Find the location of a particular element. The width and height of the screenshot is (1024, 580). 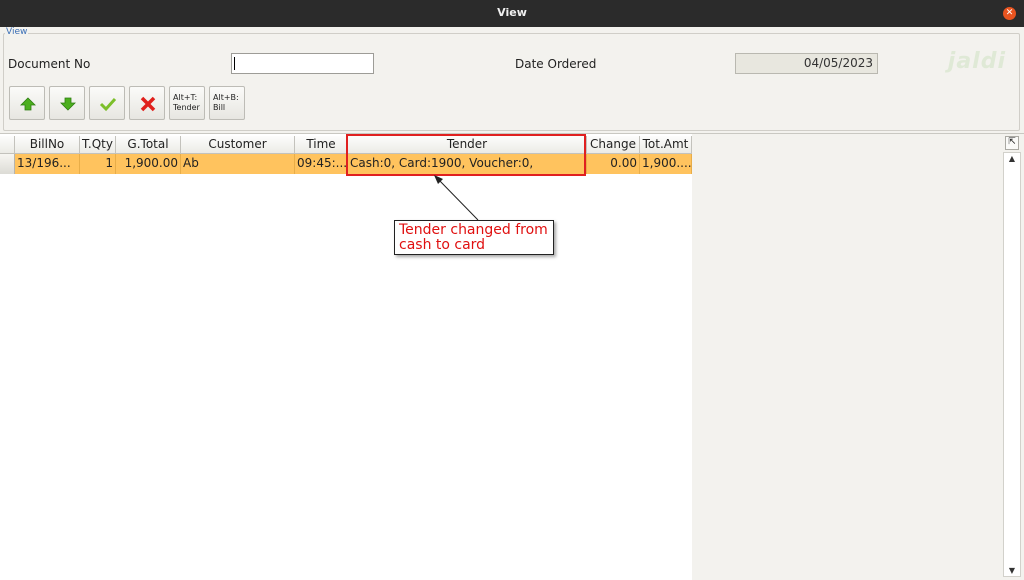

move-up-button is located at coordinates (27, 103).